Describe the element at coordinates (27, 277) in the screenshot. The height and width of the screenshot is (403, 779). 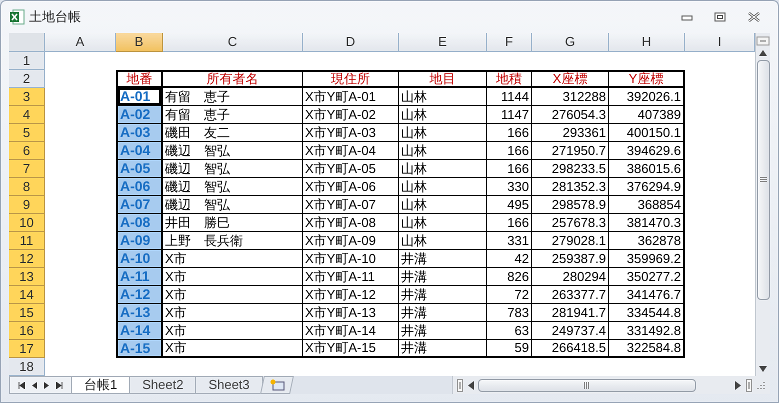
I see `row-header: 13` at that location.